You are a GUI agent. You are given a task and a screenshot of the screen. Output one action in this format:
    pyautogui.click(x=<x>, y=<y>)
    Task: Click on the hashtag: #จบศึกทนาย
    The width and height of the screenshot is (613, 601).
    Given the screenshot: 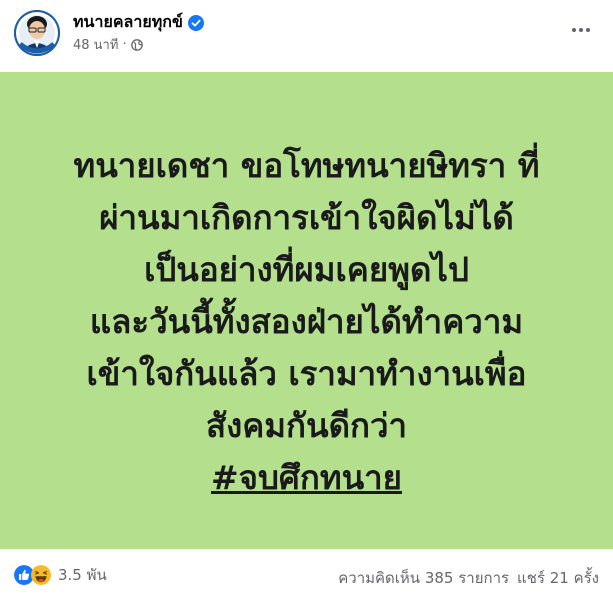 What is the action you would take?
    pyautogui.click(x=306, y=478)
    